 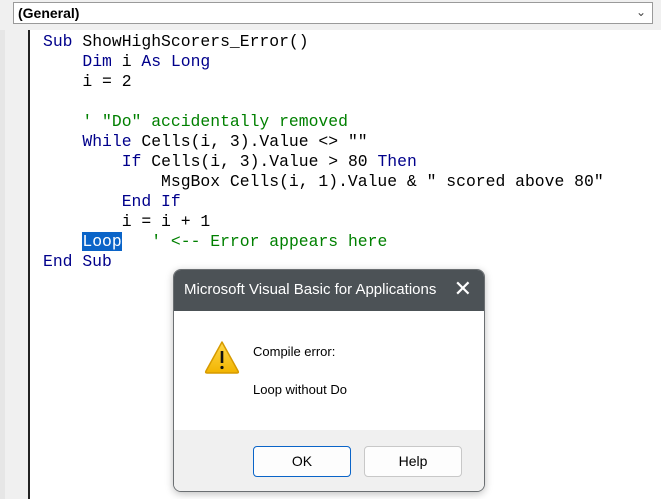 What do you see at coordinates (323, 82) in the screenshot?
I see `code-line: i = 2` at bounding box center [323, 82].